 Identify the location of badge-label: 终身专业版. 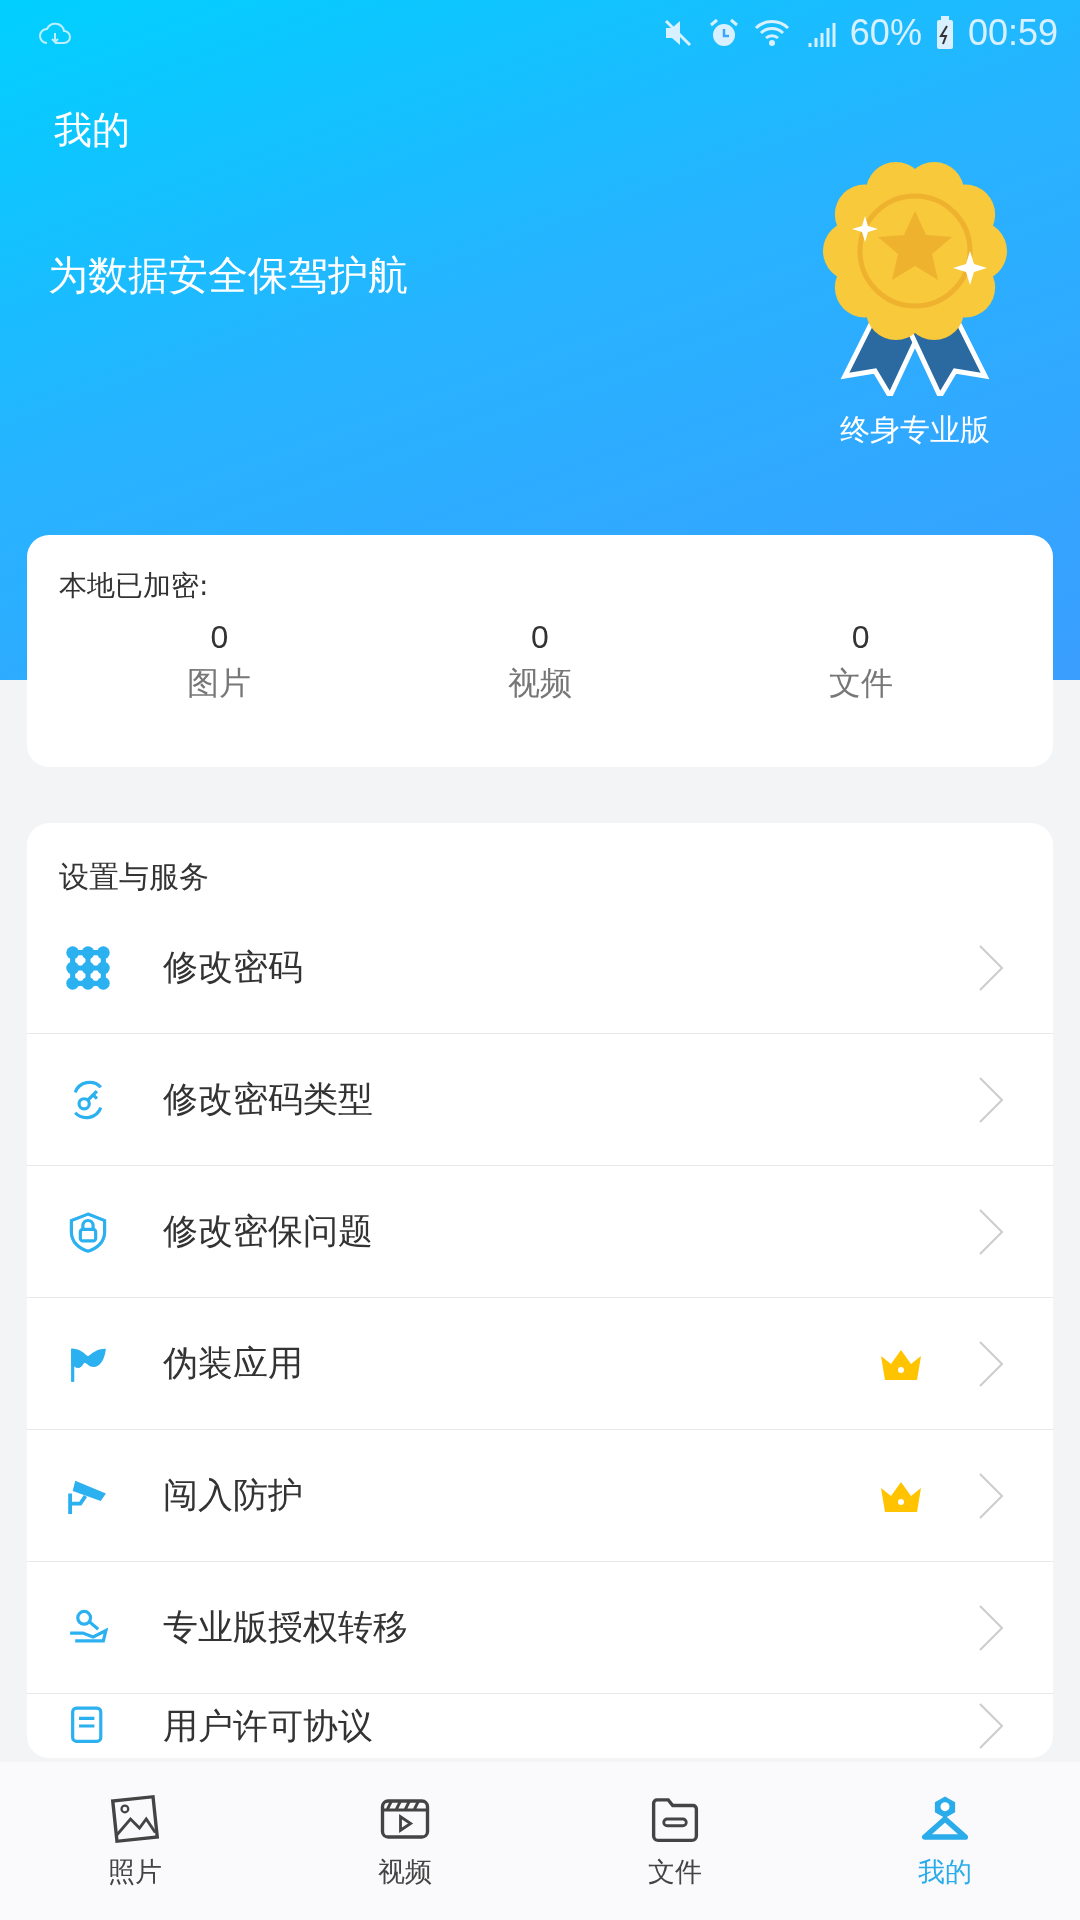
(915, 430).